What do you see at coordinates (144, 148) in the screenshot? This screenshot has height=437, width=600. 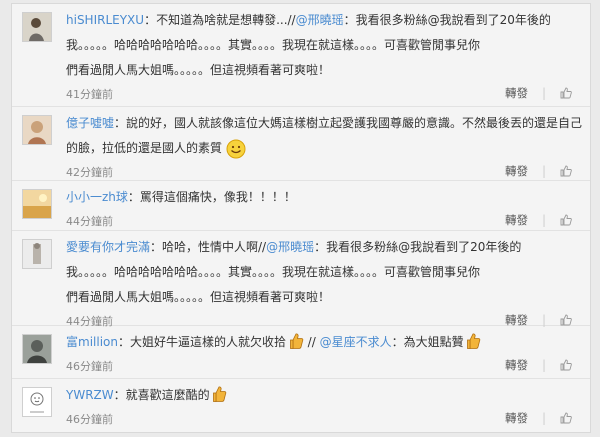 I see `comment-body: 的臉，拉低的還是國人的素質` at bounding box center [144, 148].